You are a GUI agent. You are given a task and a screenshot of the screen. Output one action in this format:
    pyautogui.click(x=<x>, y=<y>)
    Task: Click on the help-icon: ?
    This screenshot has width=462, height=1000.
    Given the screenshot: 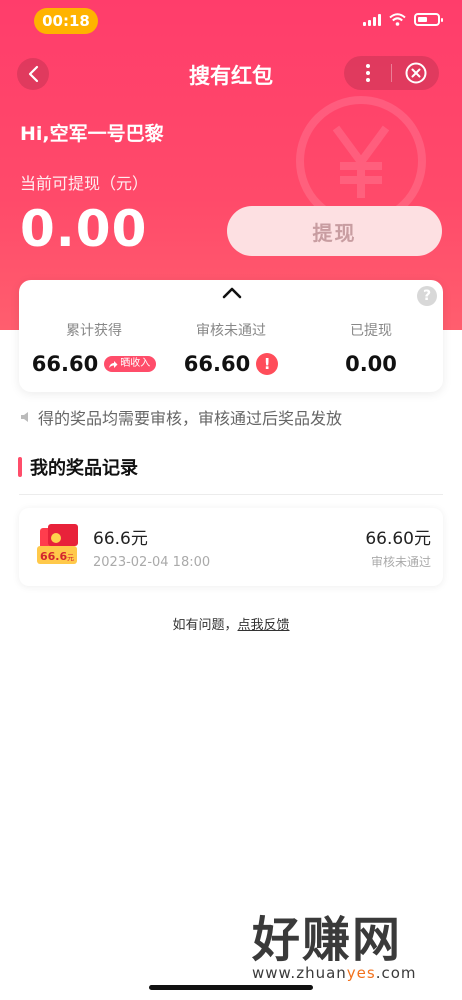 What is the action you would take?
    pyautogui.click(x=427, y=296)
    